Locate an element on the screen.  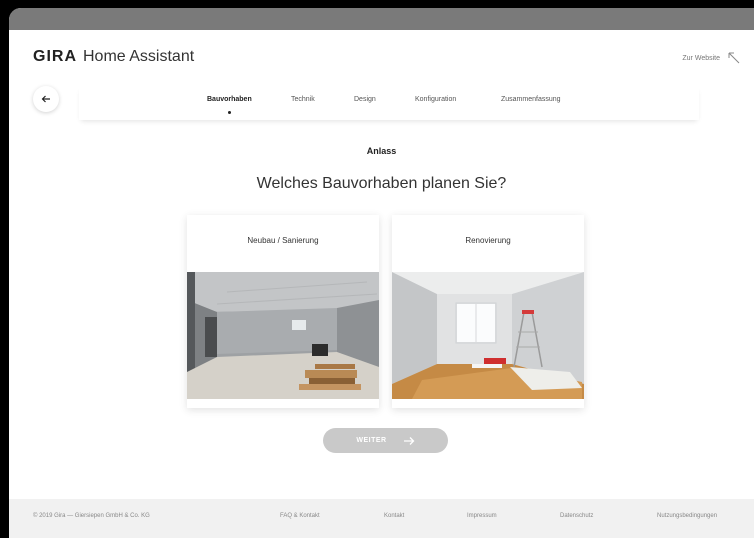
brand: GIRA Home Assistant is located at coordinates (113, 57).